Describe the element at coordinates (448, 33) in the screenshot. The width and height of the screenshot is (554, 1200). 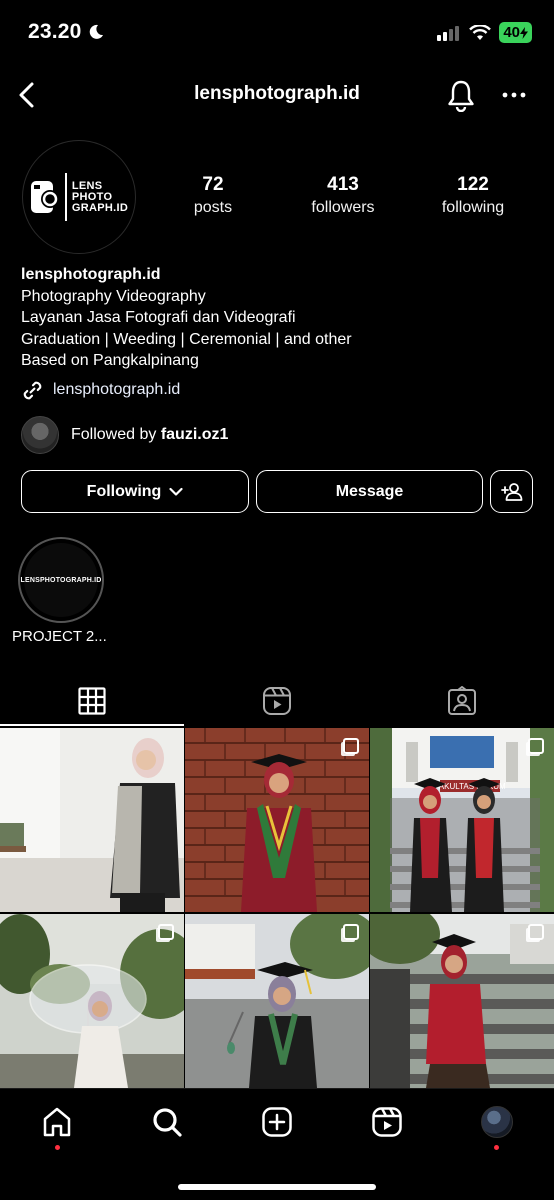
I see `signal-icon` at that location.